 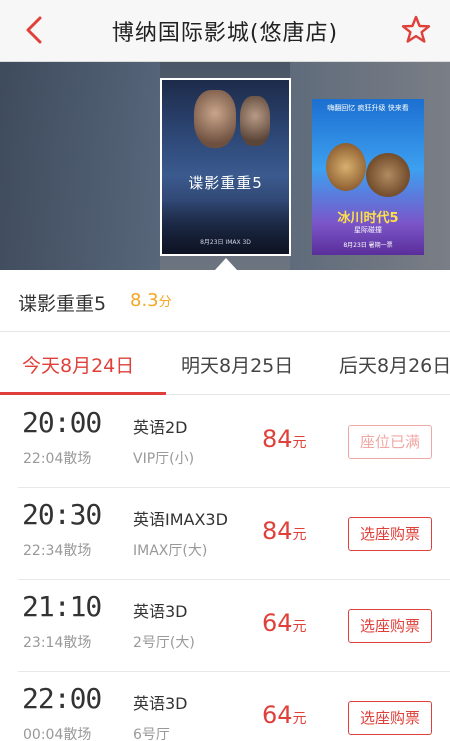 I want to click on language-format: 英语IMAX3D, so click(x=180, y=519).